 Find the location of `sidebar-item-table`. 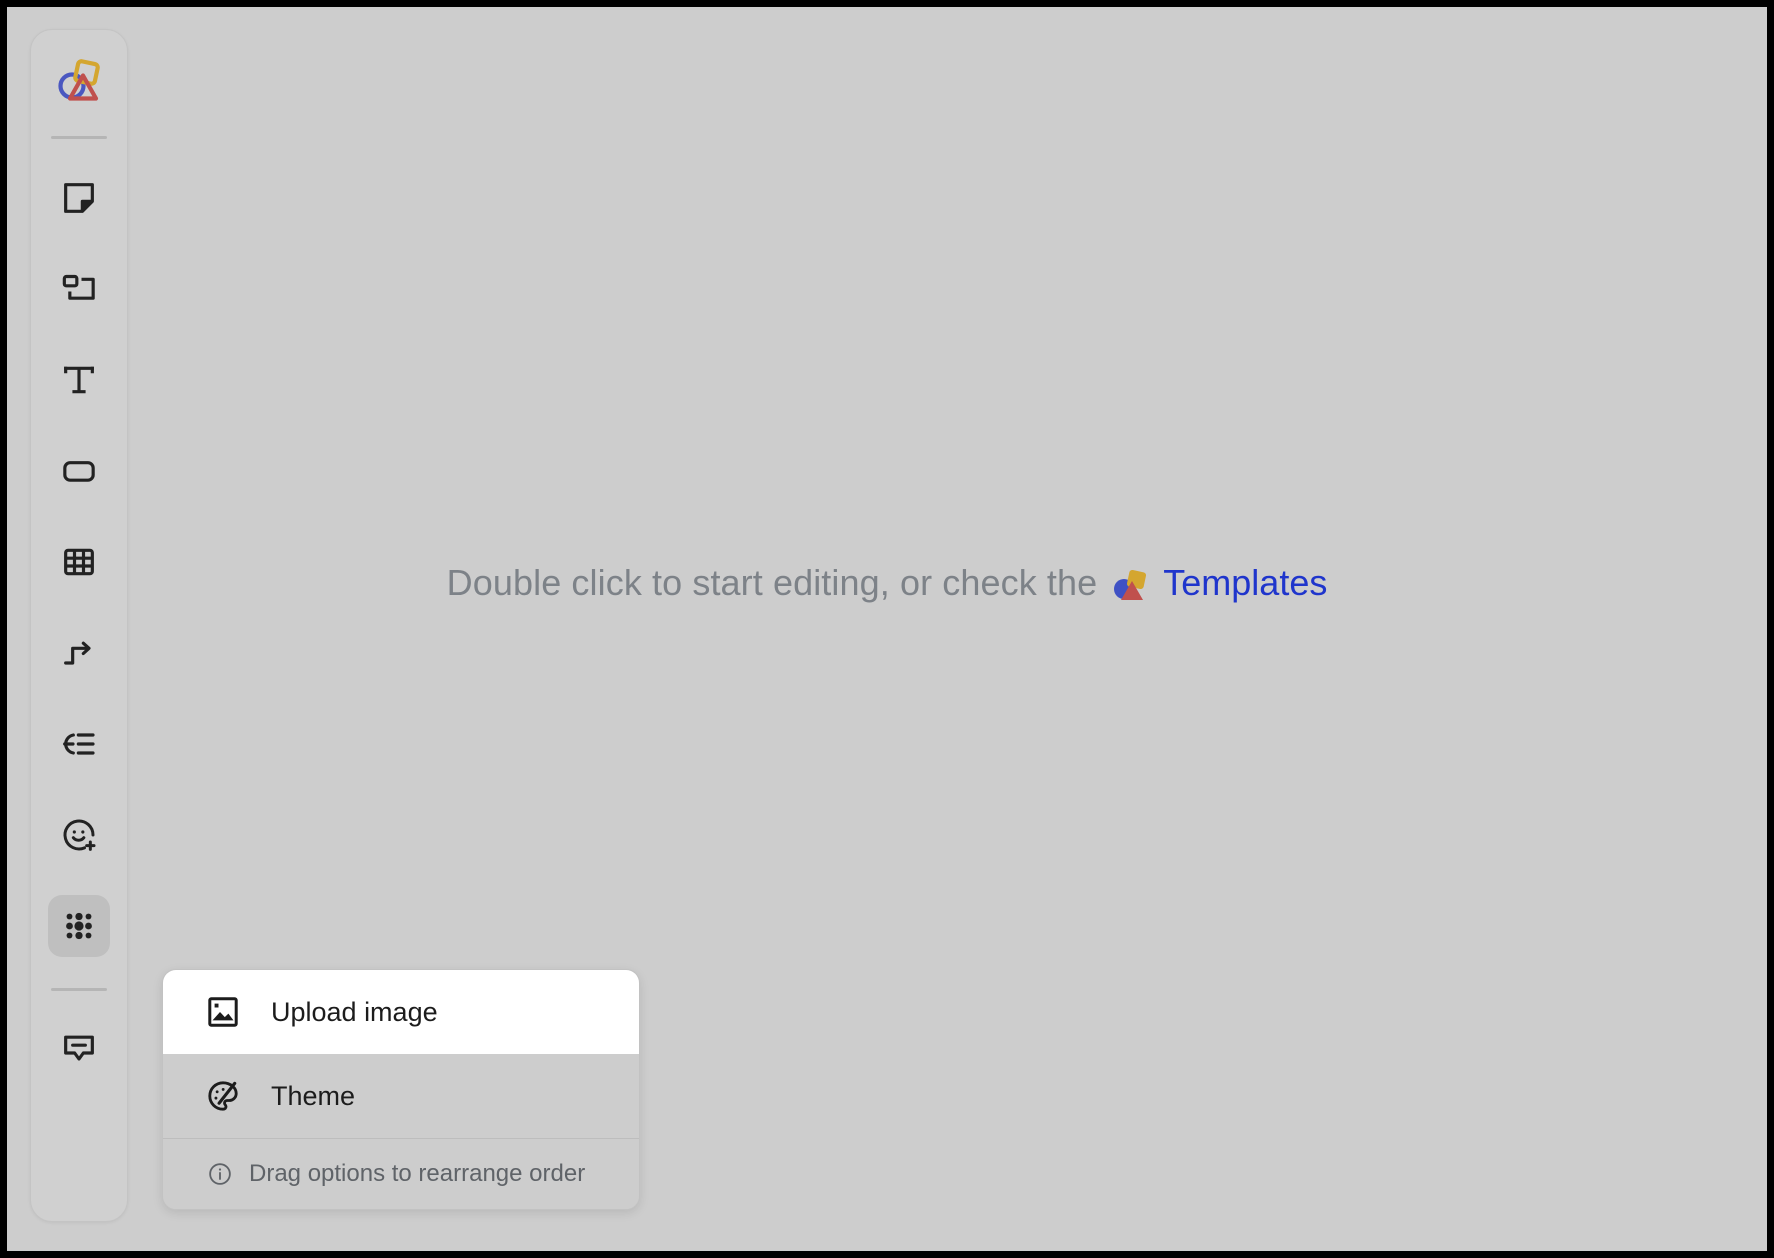

sidebar-item-table is located at coordinates (79, 562).